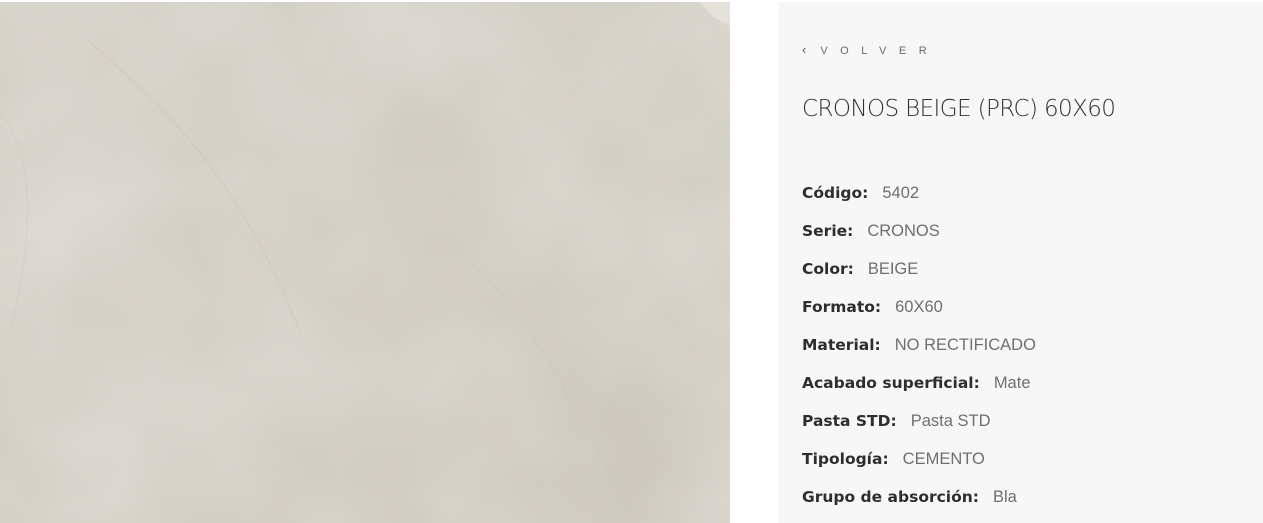  Describe the element at coordinates (943, 459) in the screenshot. I see `spec-value: CEMENTO` at that location.